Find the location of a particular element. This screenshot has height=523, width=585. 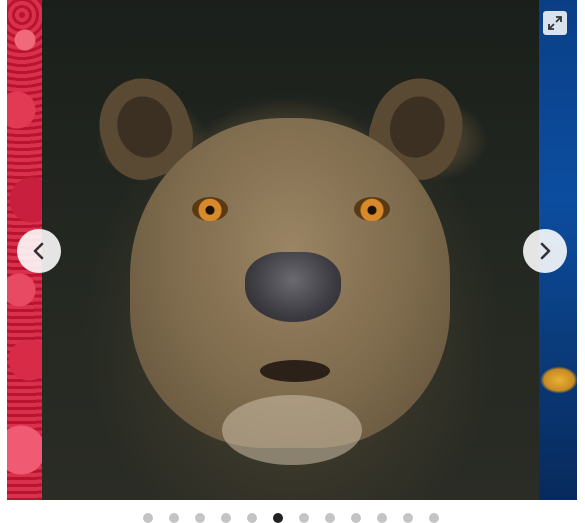

fullscreen-button is located at coordinates (555, 23).